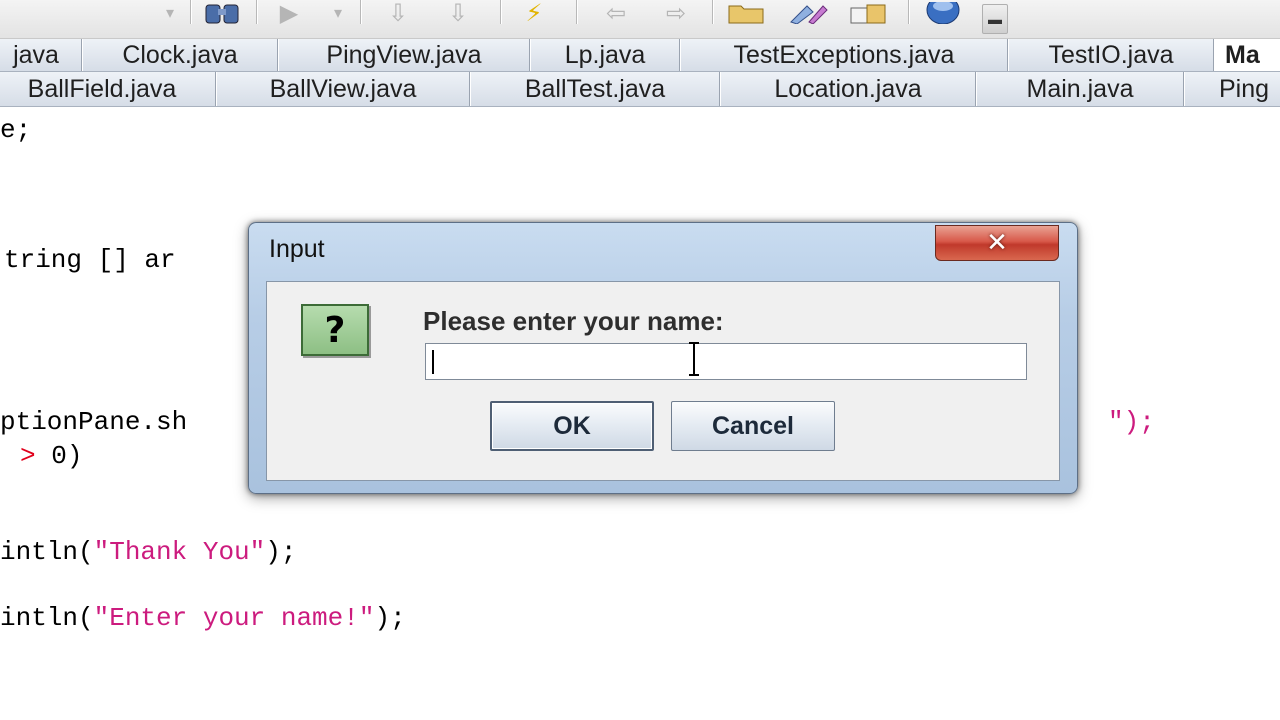 The image size is (1280, 720). I want to click on code-line: intln("Thank You");, so click(148, 552).